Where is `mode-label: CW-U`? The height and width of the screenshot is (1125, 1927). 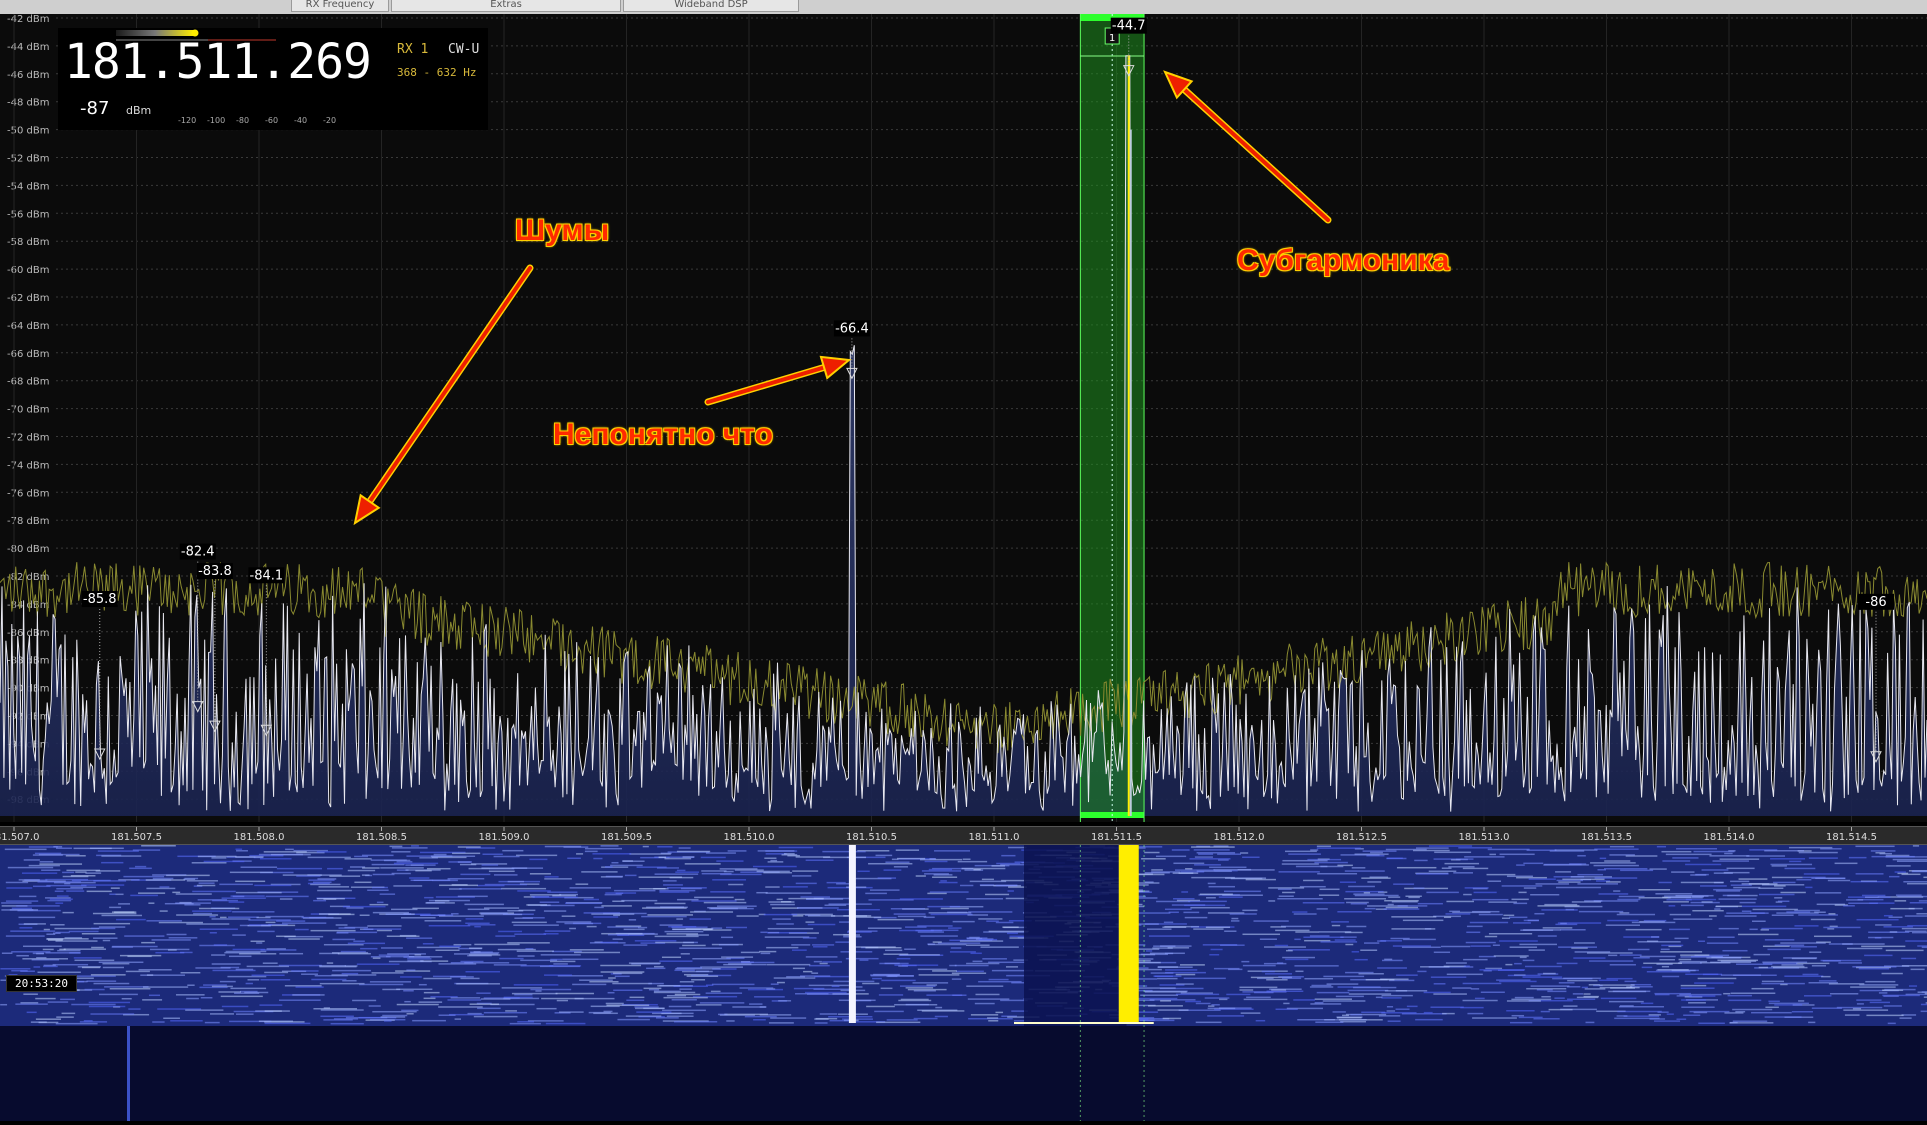
mode-label: CW-U is located at coordinates (463, 49).